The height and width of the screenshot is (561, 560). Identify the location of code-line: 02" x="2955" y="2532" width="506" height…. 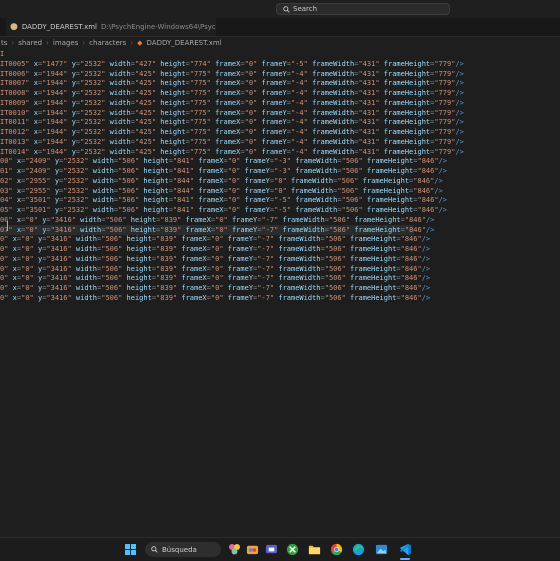
(221, 181).